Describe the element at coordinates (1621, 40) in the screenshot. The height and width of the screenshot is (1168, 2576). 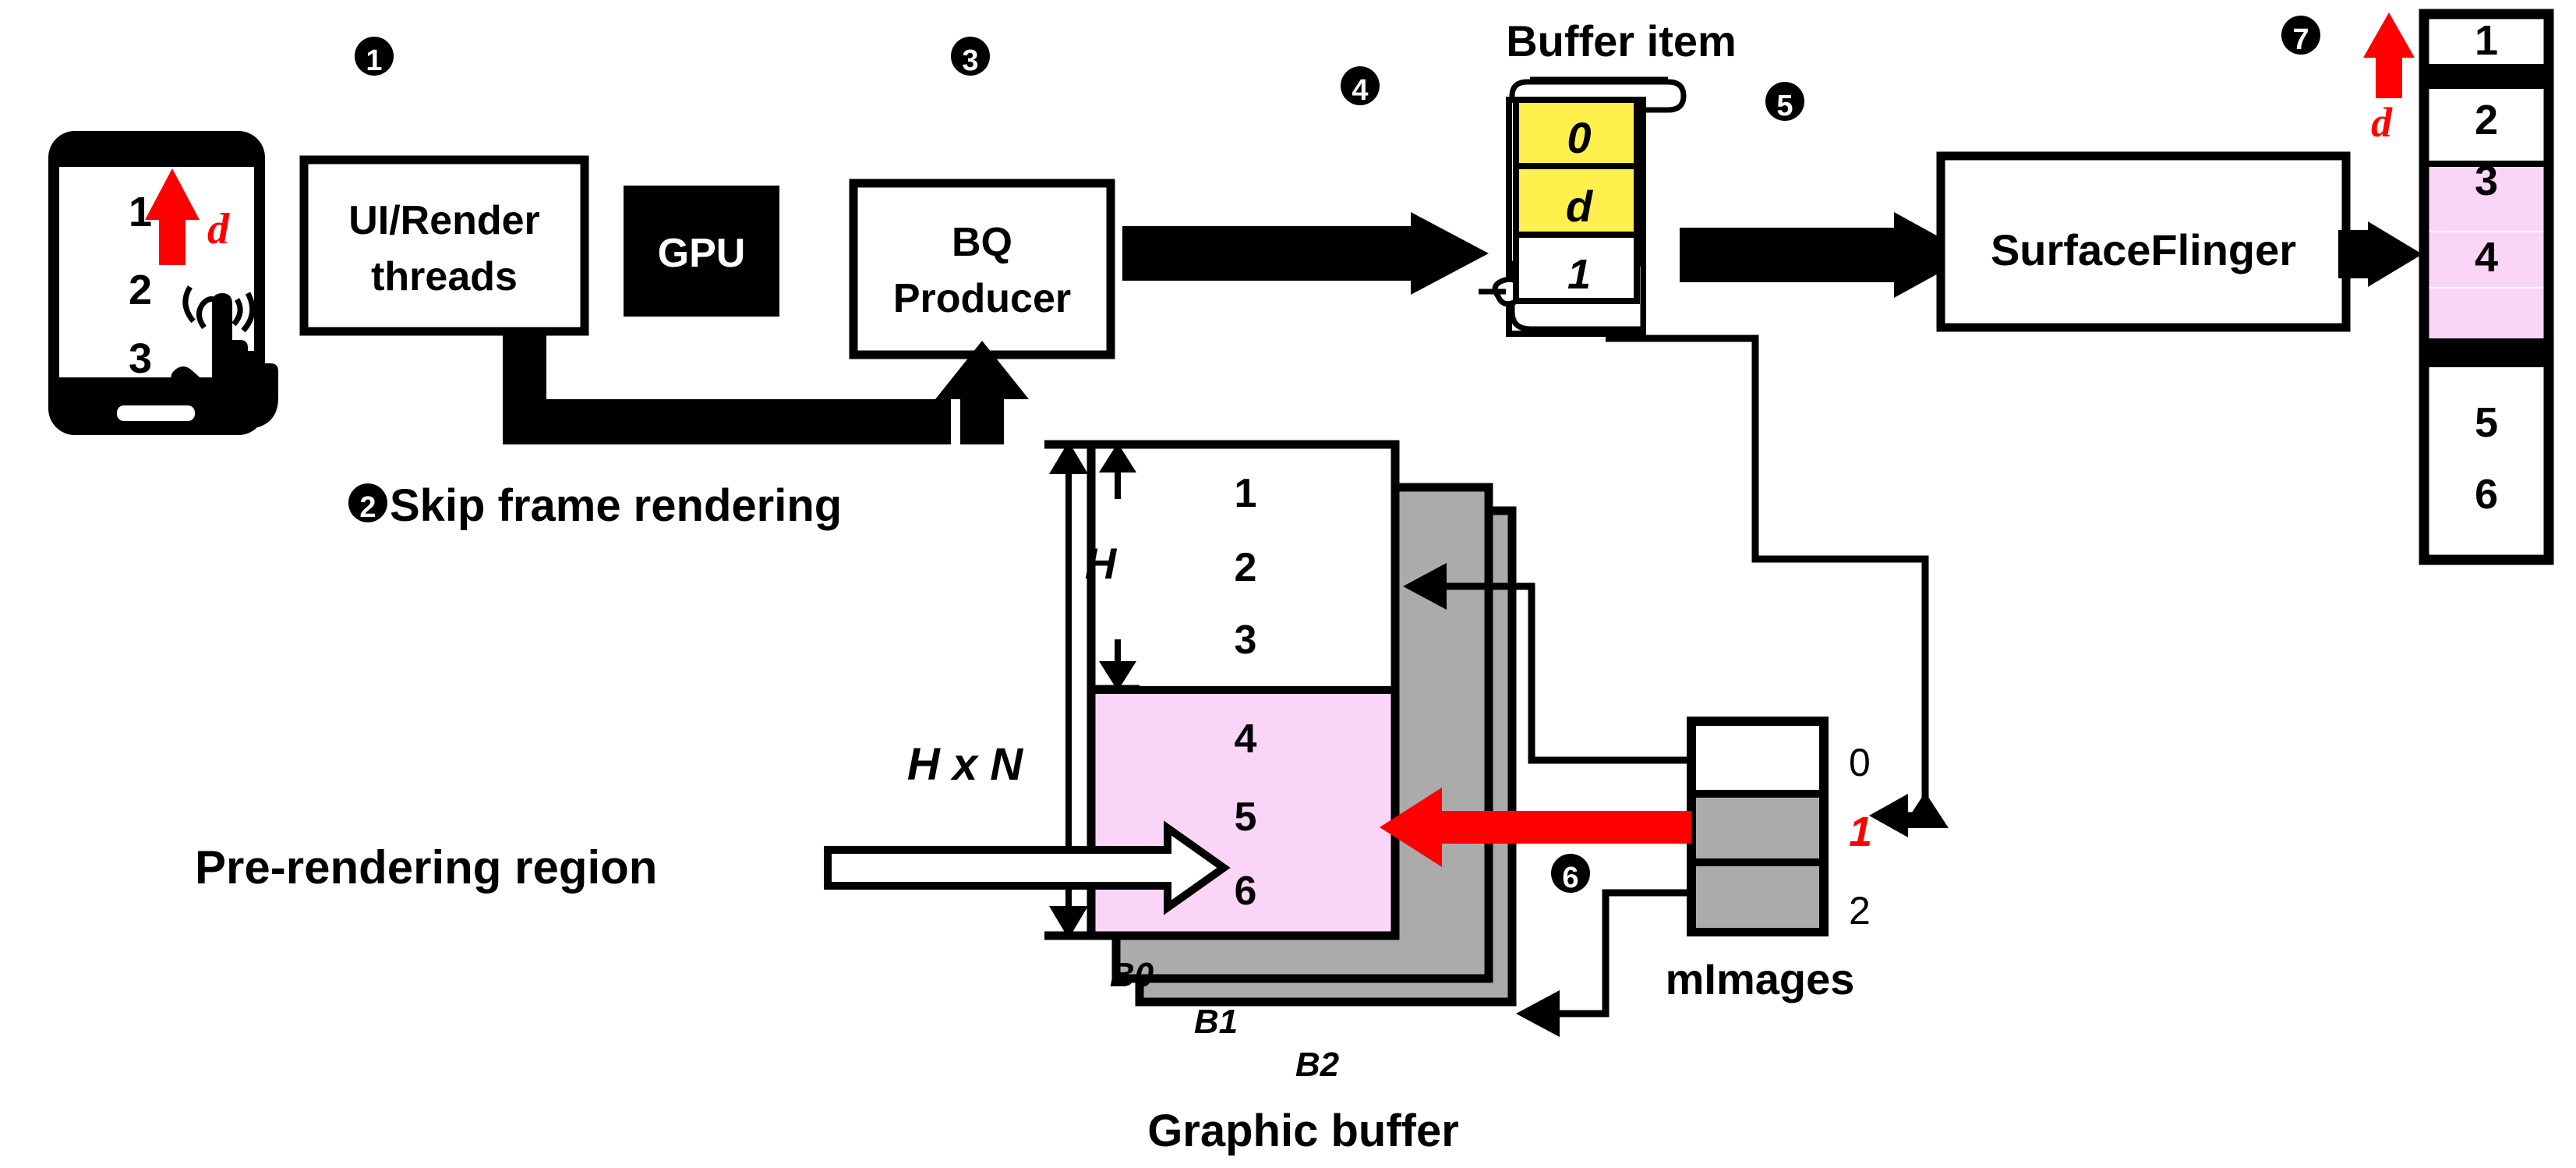
I see `buffer-item-title: Buffer item` at that location.